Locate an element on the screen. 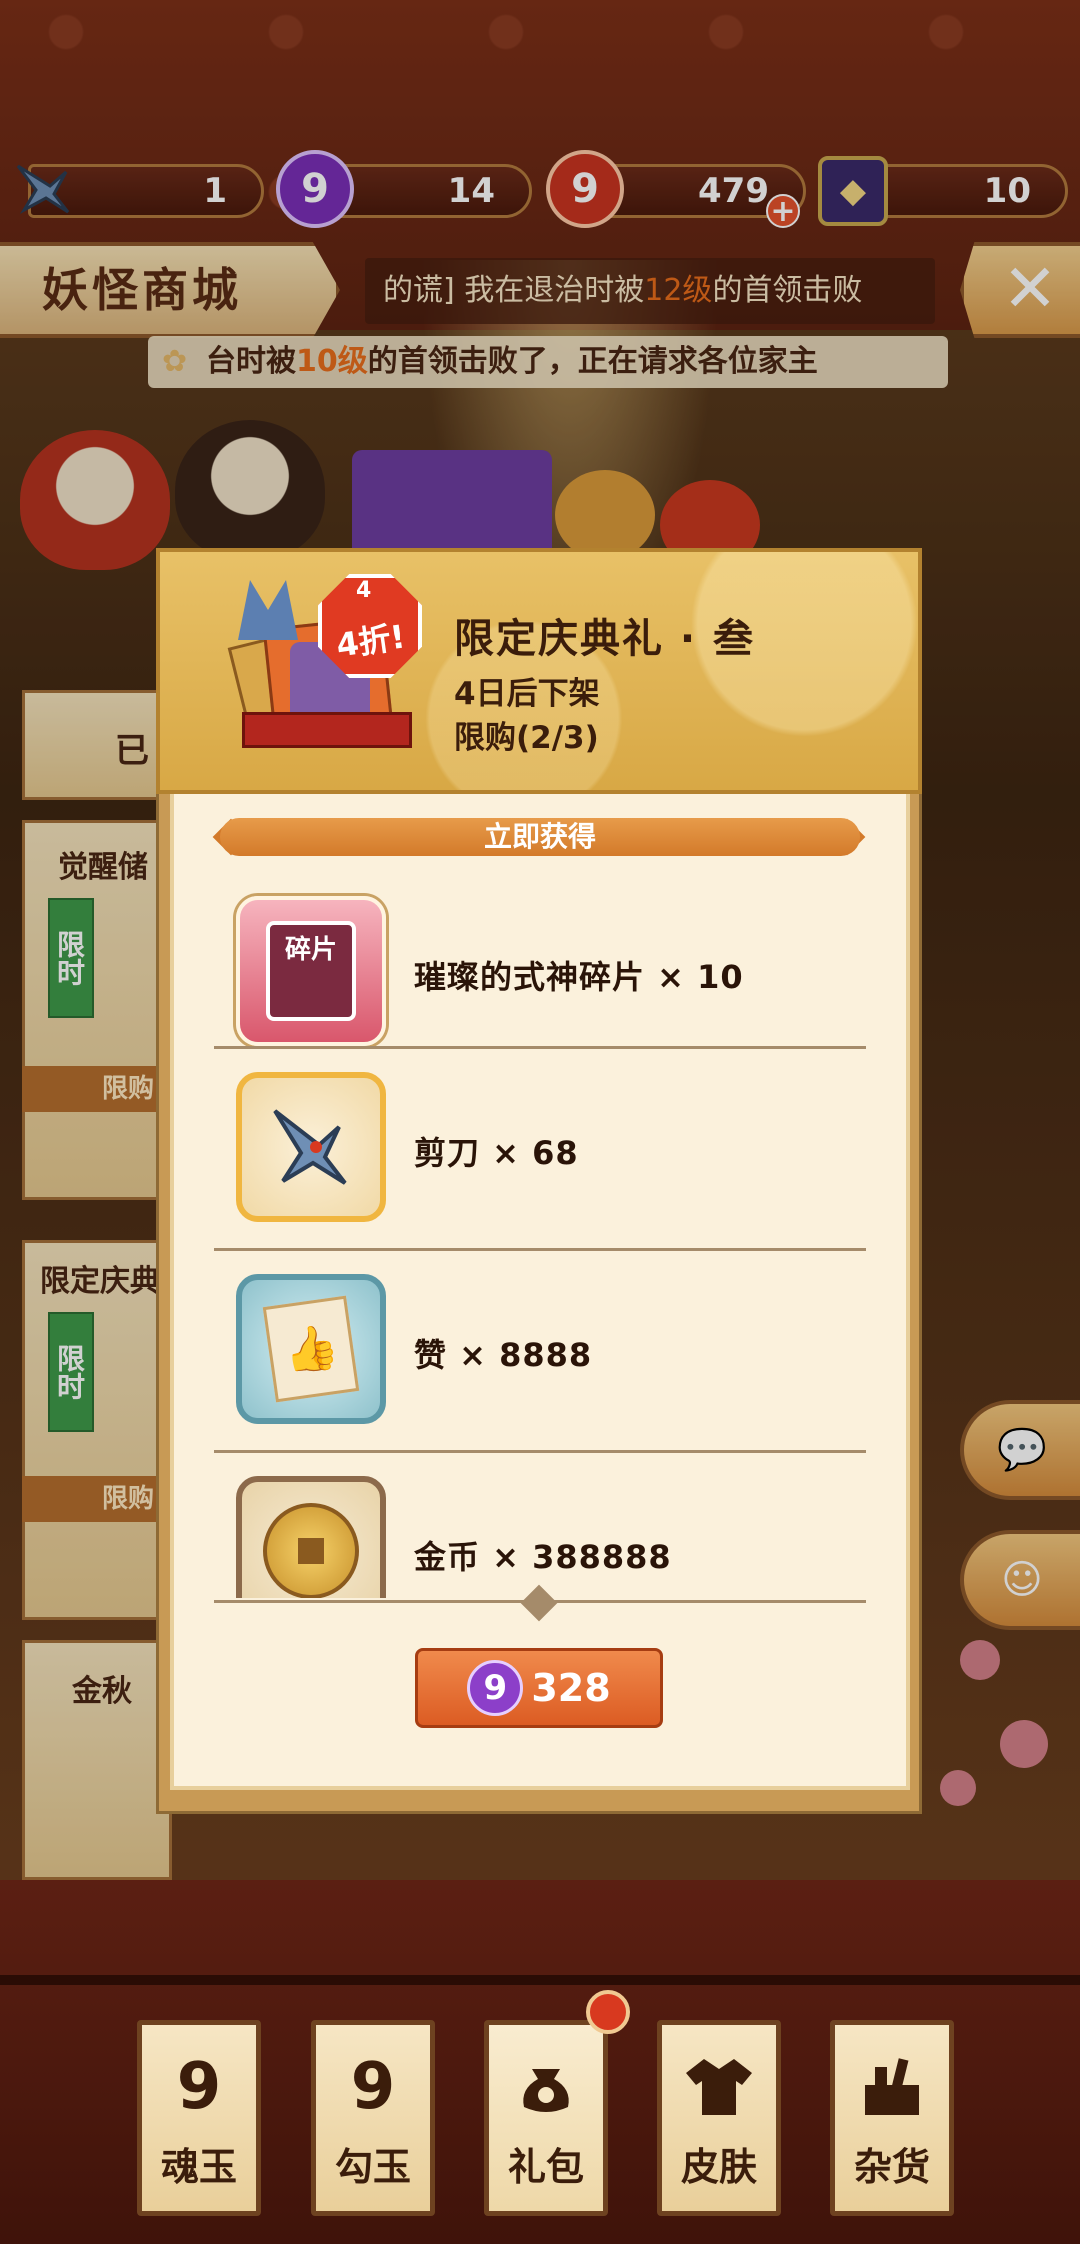 The height and width of the screenshot is (2244, 1080). shikigami-fragment-icon: 碎片 is located at coordinates (311, 971).